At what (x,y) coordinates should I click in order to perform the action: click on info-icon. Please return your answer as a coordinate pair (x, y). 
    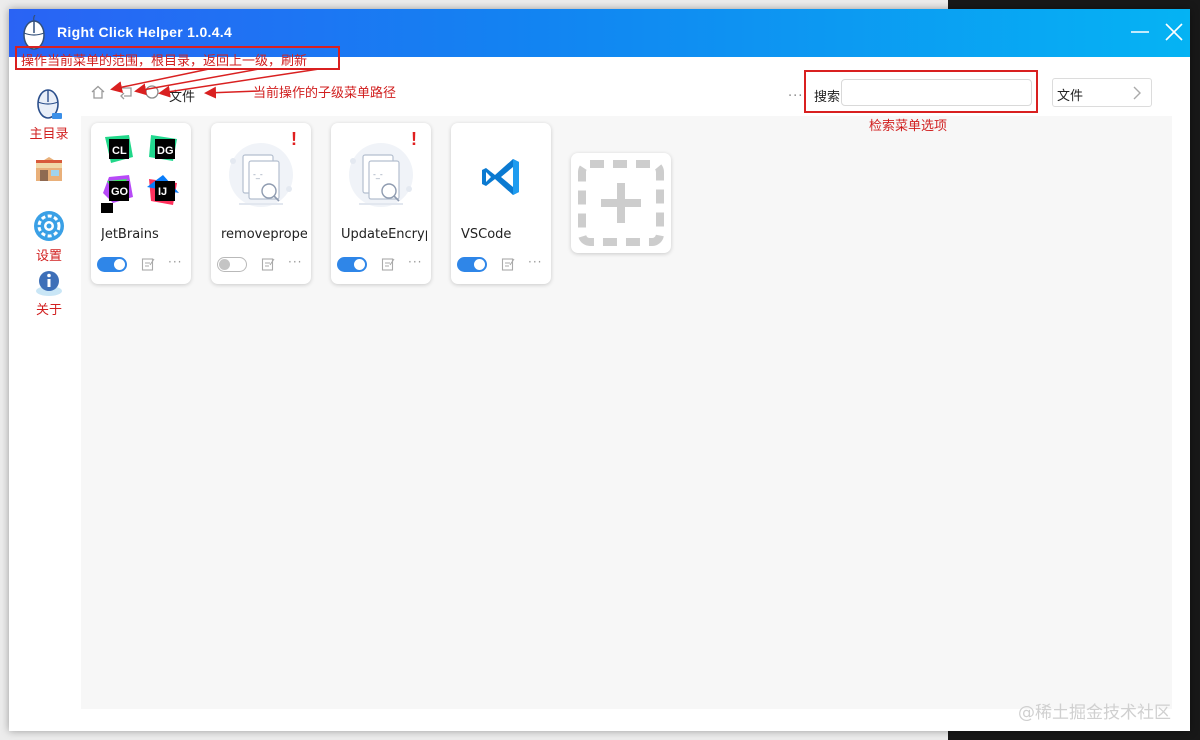
    Looking at the image, I should click on (49, 283).